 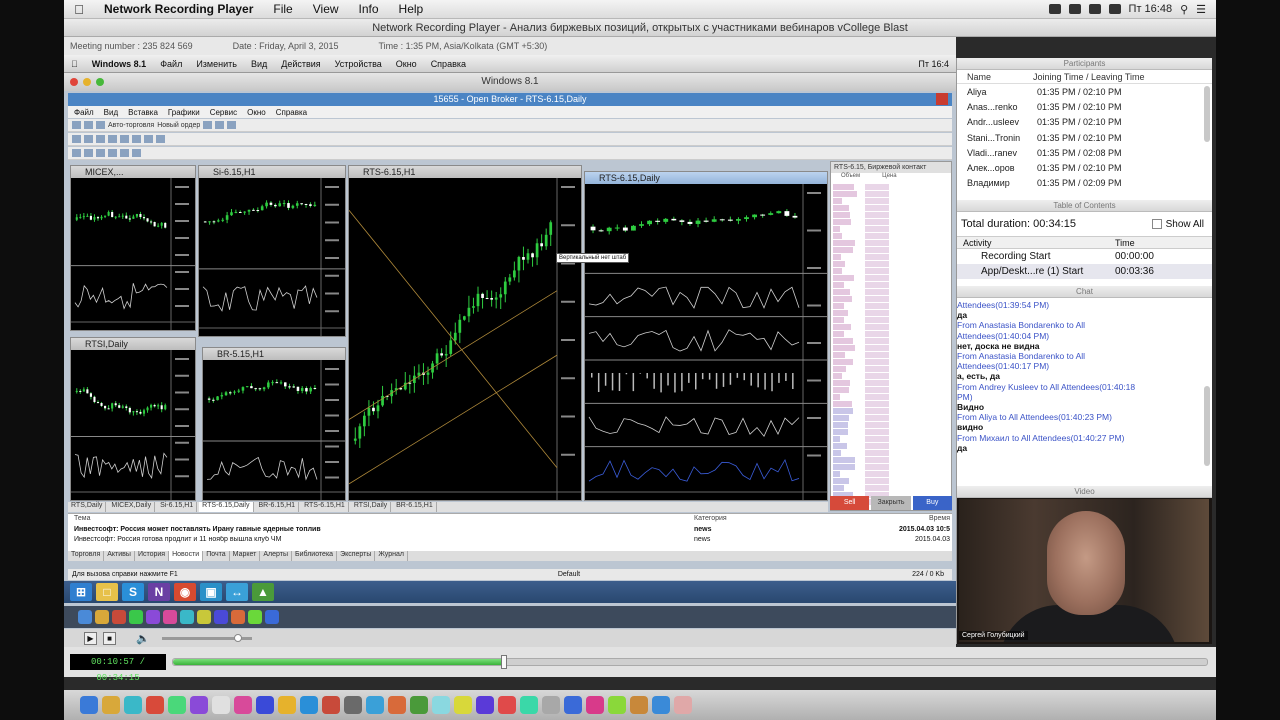 I want to click on app-menu-file: Файл, so click(x=84, y=112).